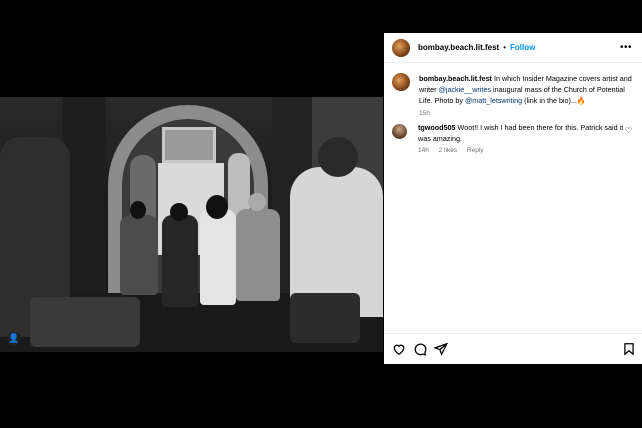  I want to click on post-header: bombay.beach.lit.fest • Follow •••, so click(513, 48).